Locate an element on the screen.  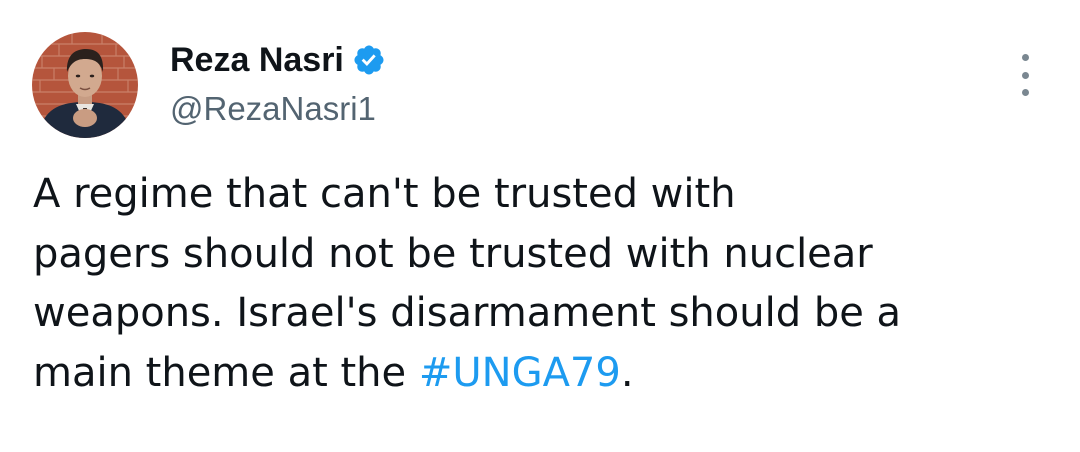
tweet-line-suffix: . is located at coordinates (627, 372).